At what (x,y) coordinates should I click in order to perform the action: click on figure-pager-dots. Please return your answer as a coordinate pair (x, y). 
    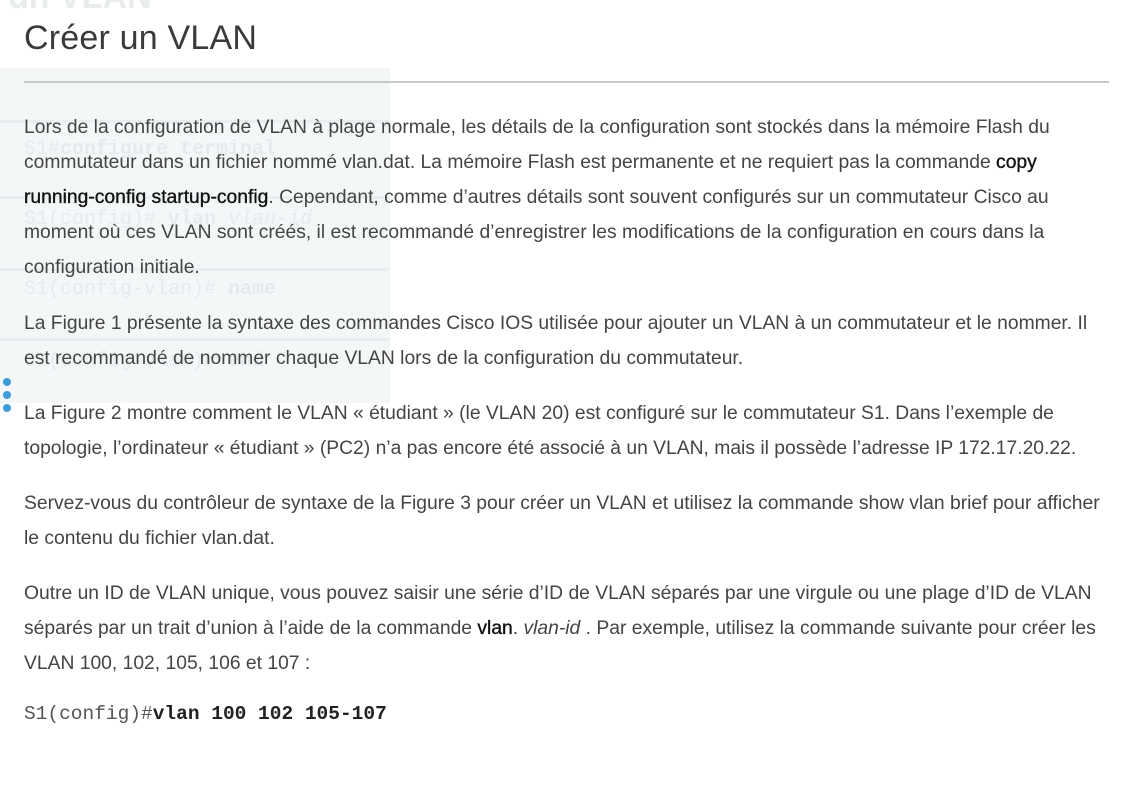
    Looking at the image, I should click on (7, 397).